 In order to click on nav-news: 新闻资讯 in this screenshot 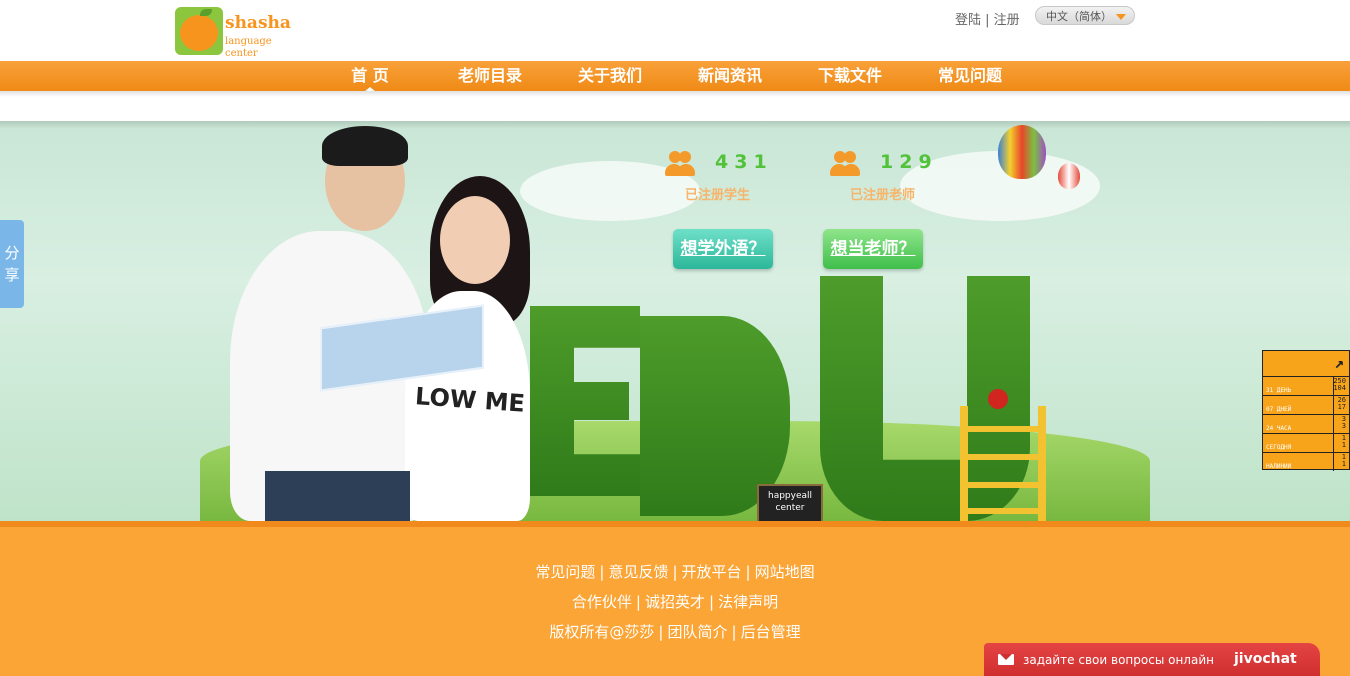, I will do `click(730, 76)`.